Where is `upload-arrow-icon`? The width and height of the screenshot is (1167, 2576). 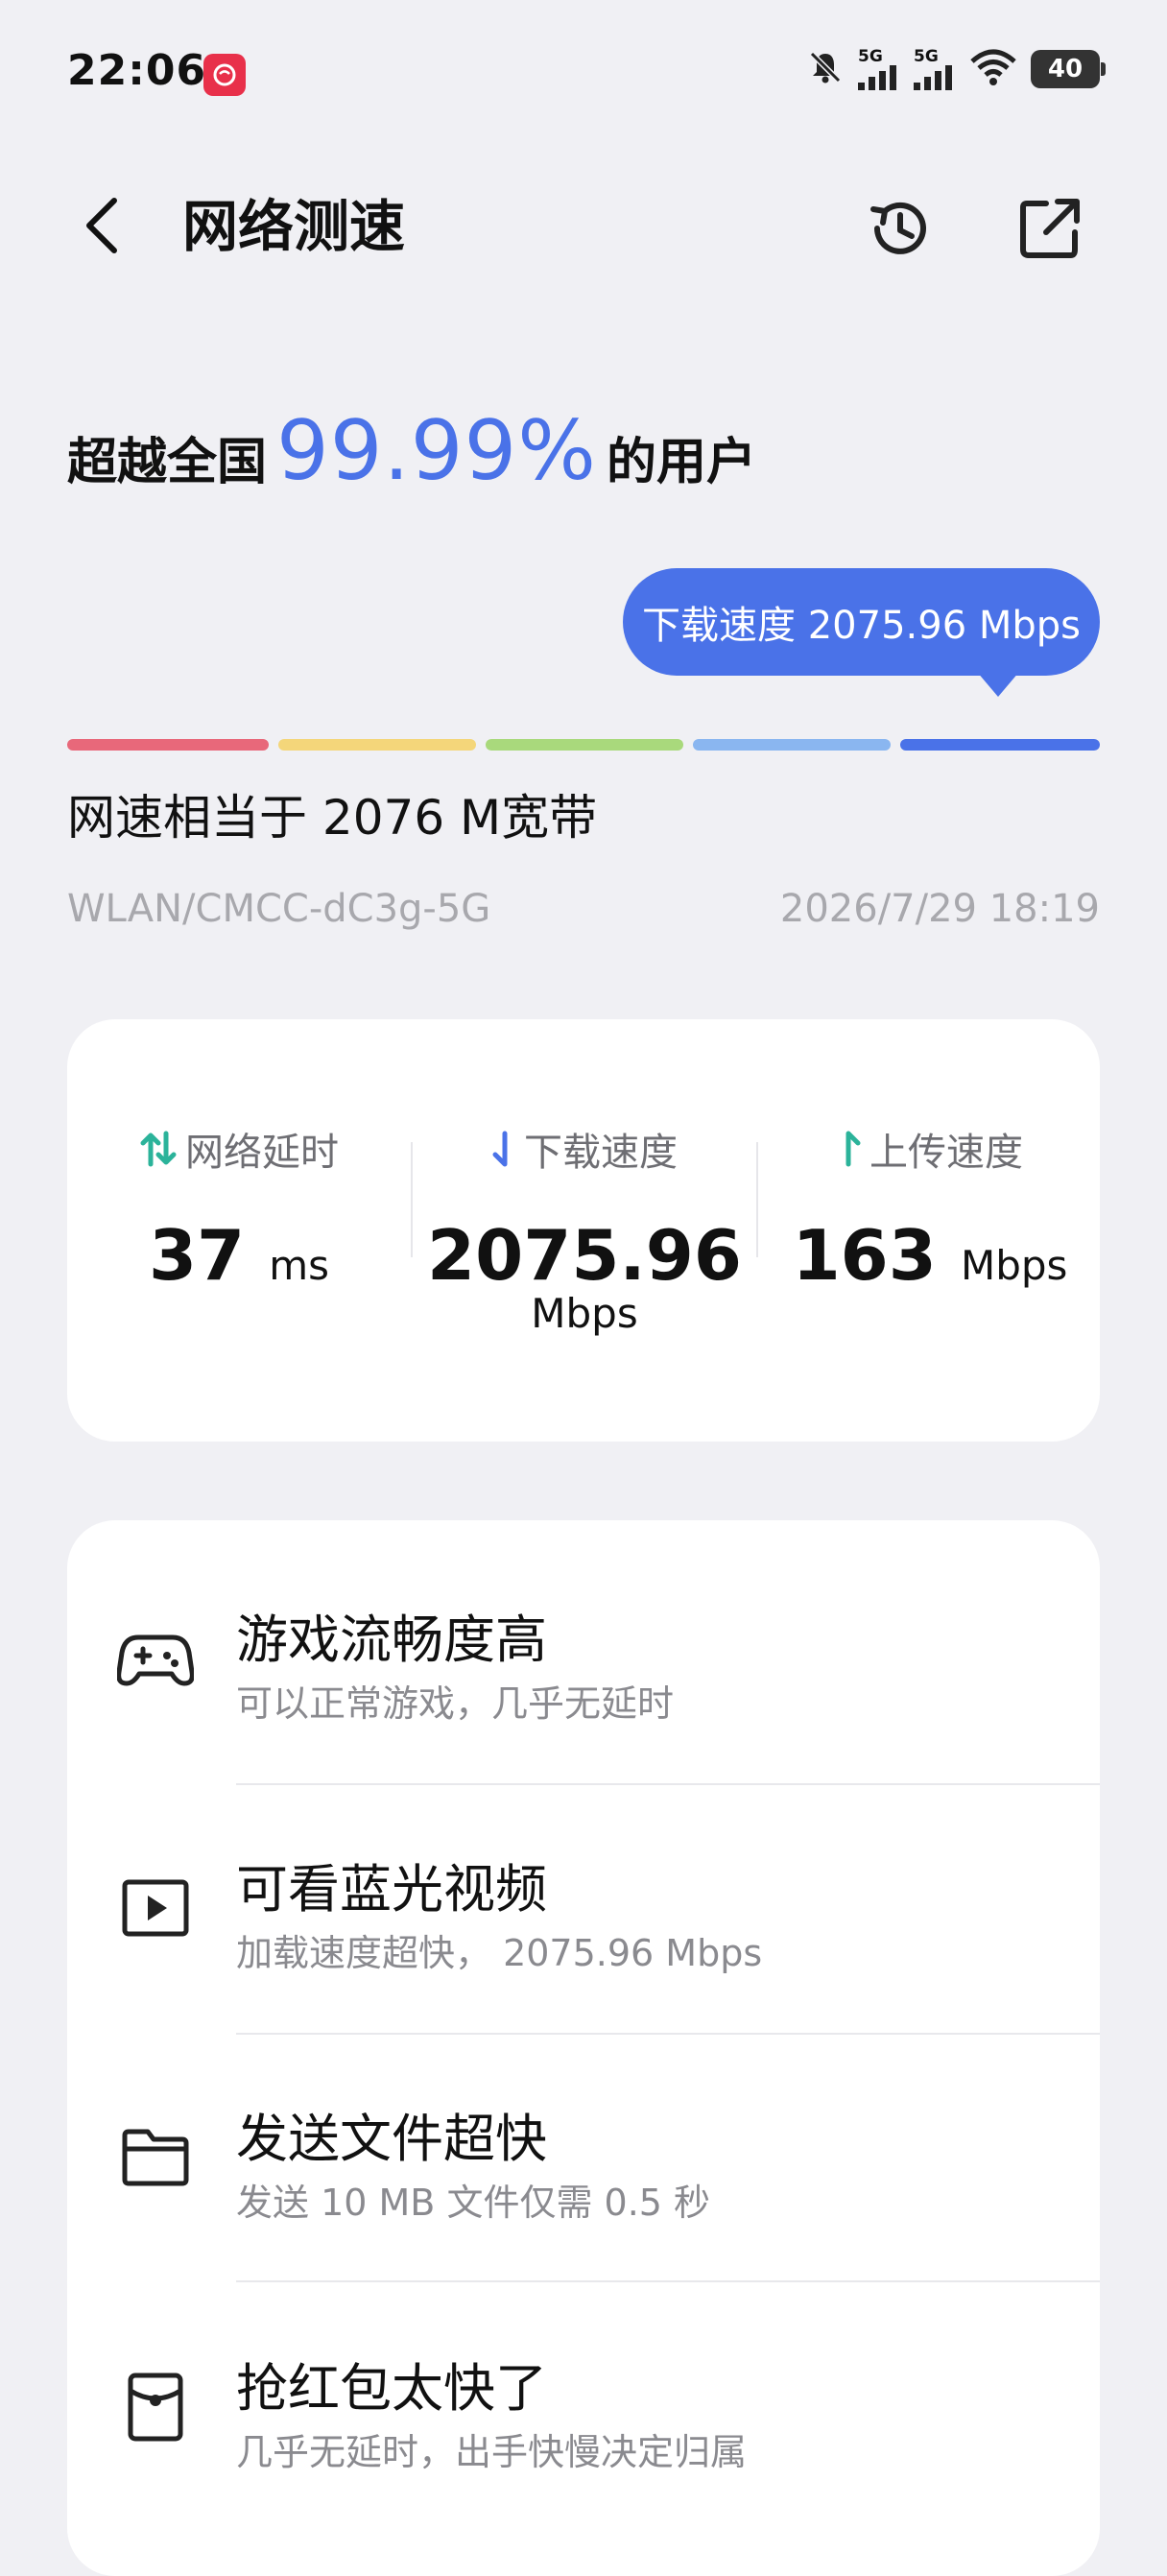 upload-arrow-icon is located at coordinates (853, 1149).